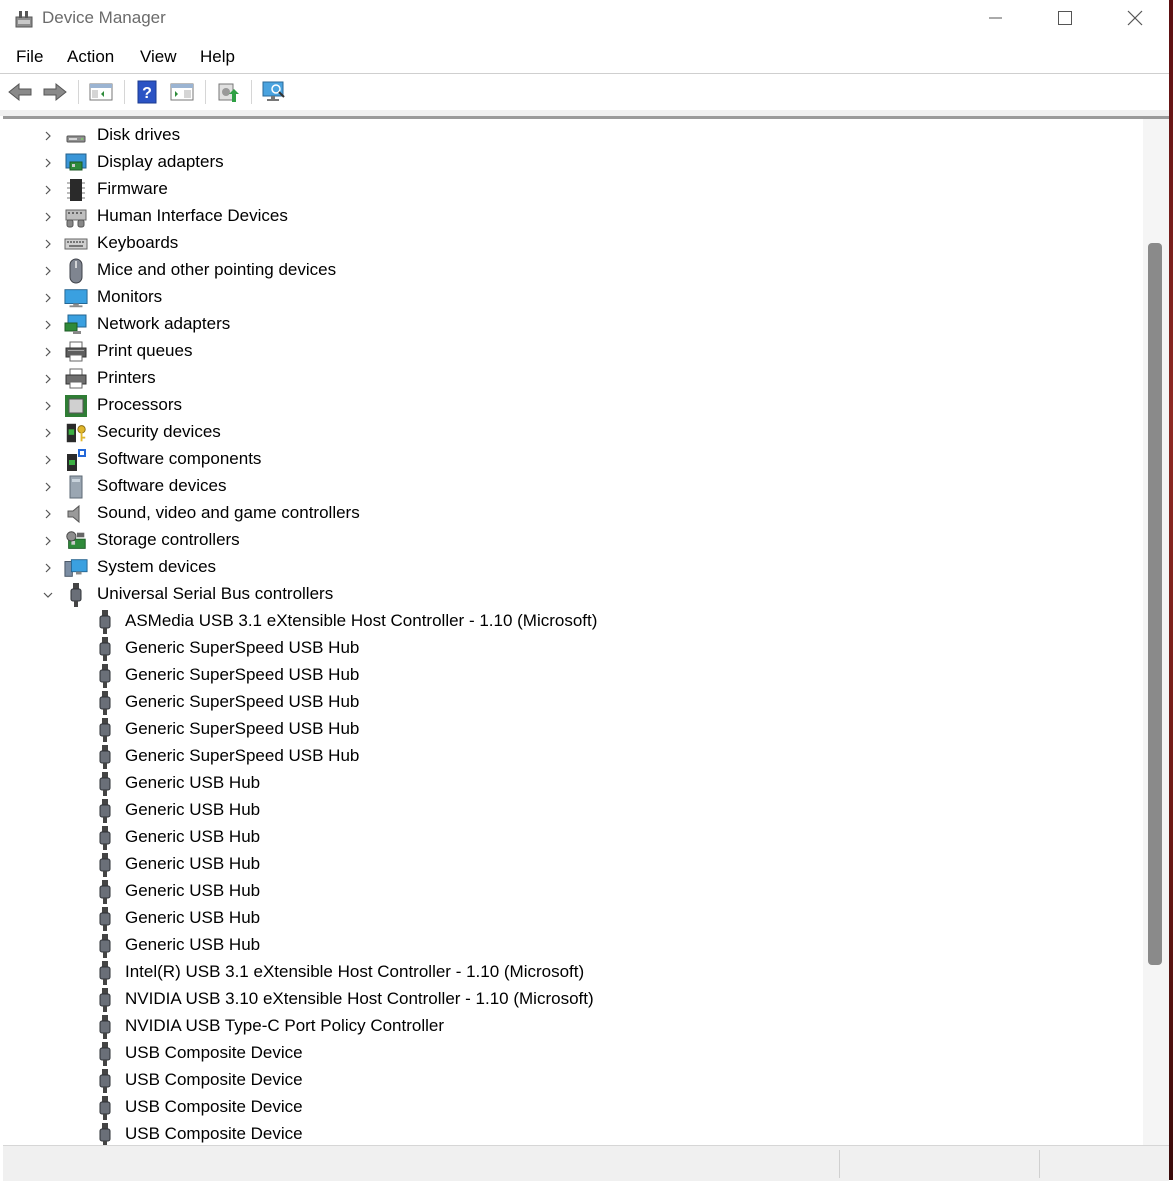 The width and height of the screenshot is (1173, 1181). Describe the element at coordinates (573, 162) in the screenshot. I see `tree-category-display-adapters: Display adapters` at that location.